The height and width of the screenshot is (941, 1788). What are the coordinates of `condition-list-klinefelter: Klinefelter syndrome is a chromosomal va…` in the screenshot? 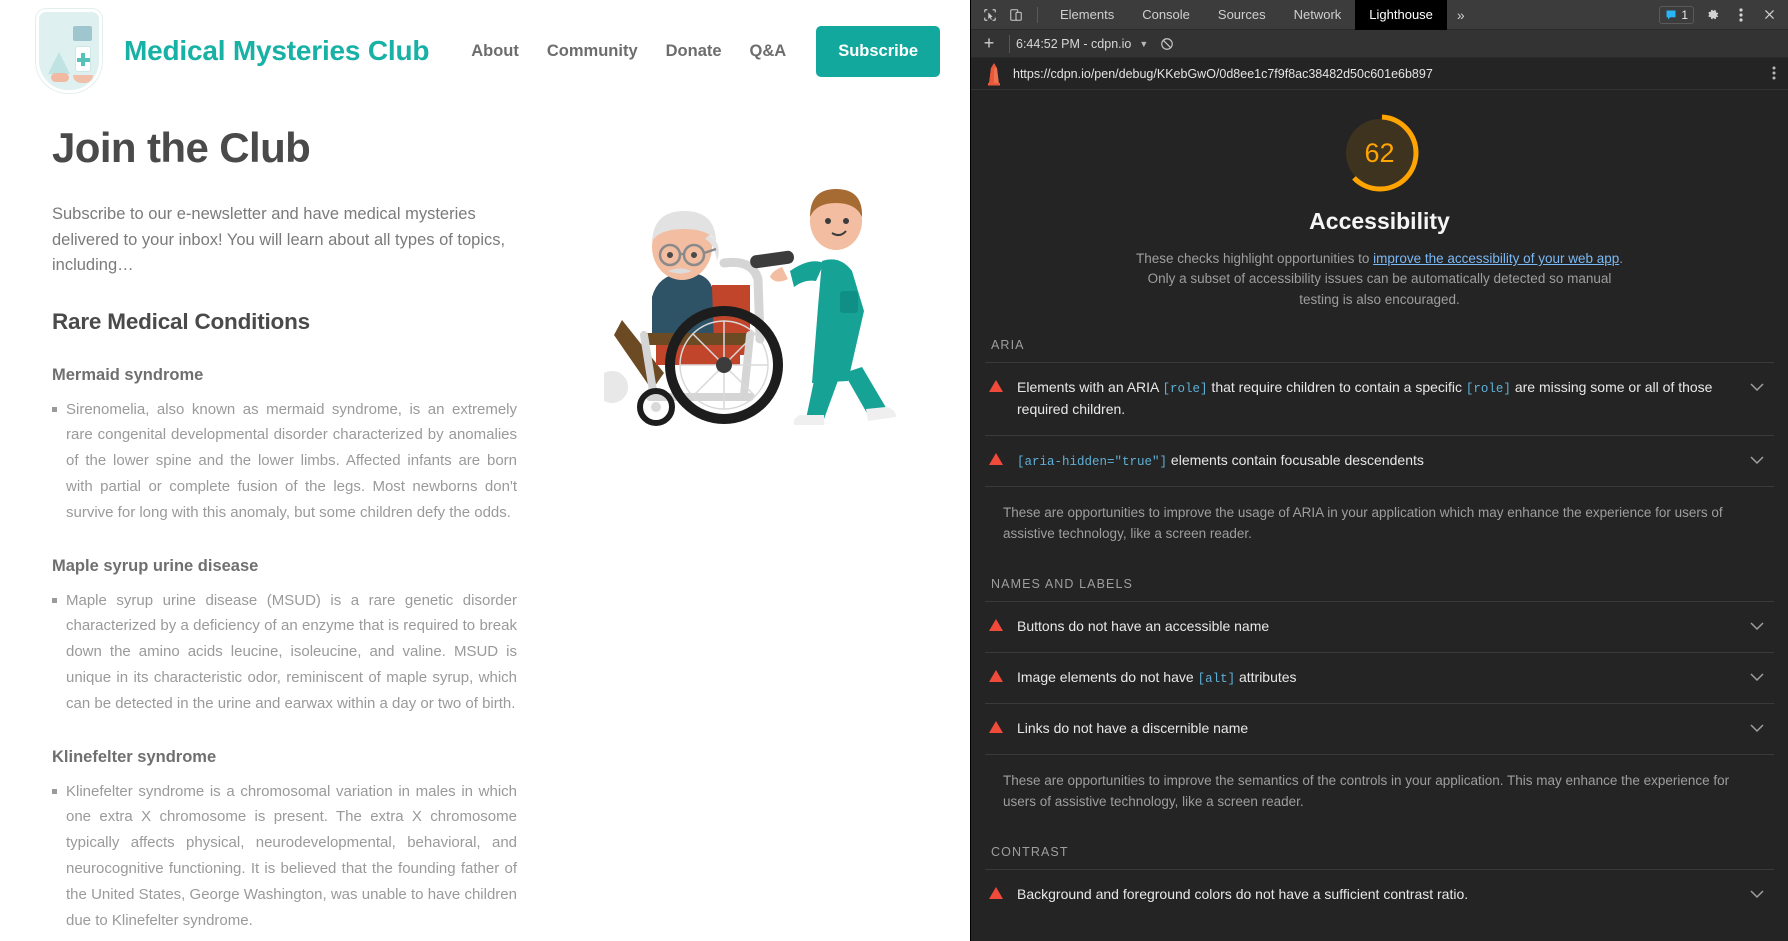 It's located at (284, 856).